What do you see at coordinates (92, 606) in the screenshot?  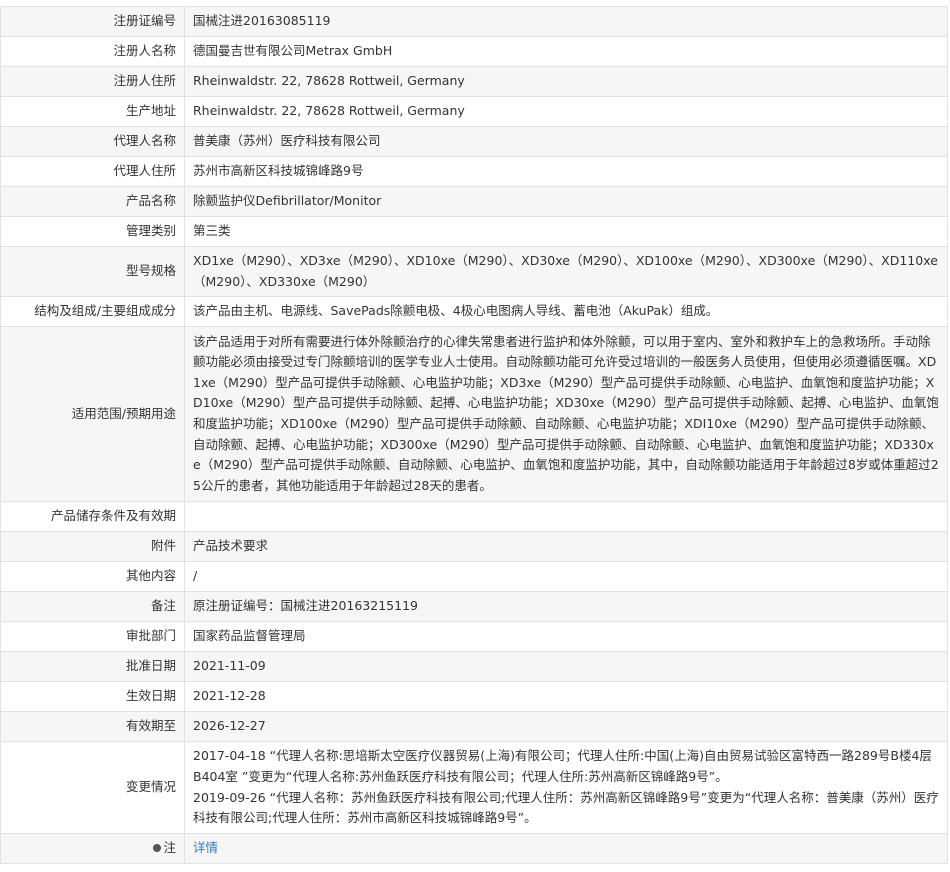 I see `row-label: 备注` at bounding box center [92, 606].